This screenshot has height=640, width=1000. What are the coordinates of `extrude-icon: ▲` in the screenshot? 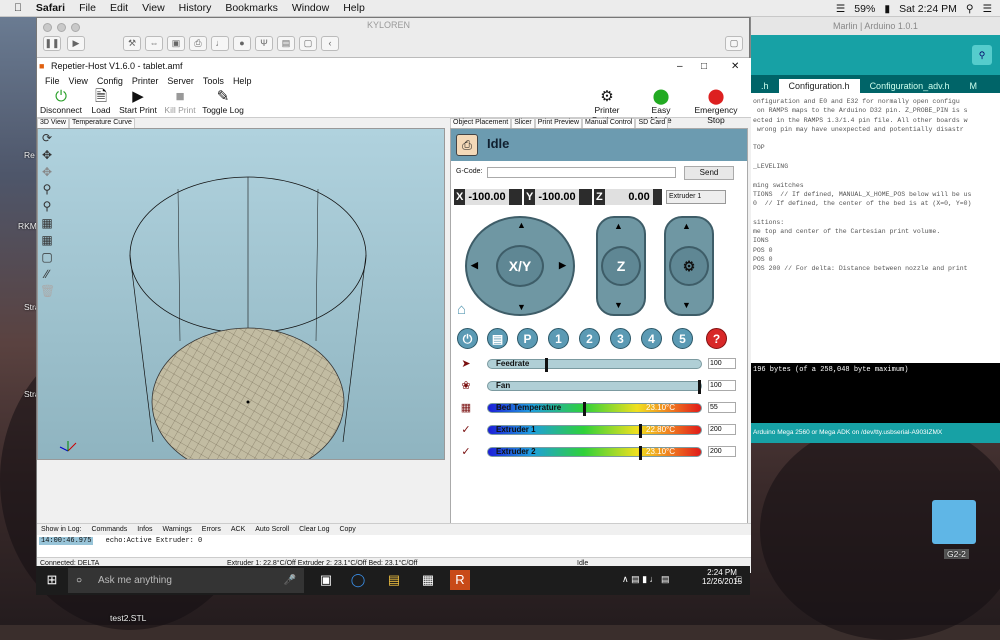 It's located at (686, 226).